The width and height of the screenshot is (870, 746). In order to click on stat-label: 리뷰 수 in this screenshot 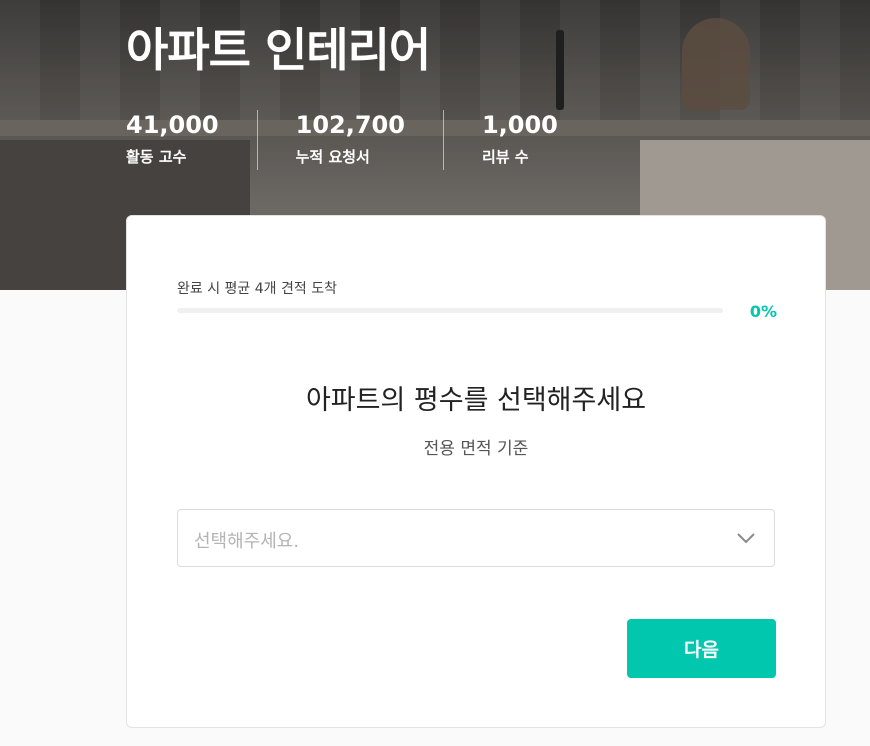, I will do `click(505, 157)`.